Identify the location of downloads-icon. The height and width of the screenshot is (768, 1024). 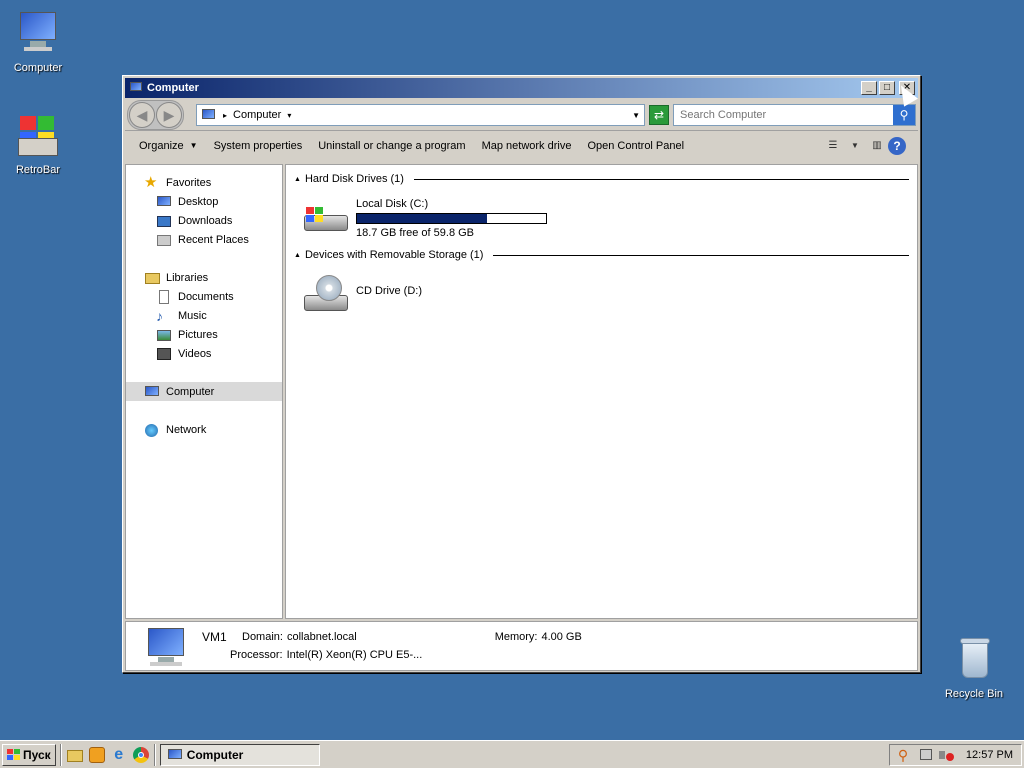
(164, 221).